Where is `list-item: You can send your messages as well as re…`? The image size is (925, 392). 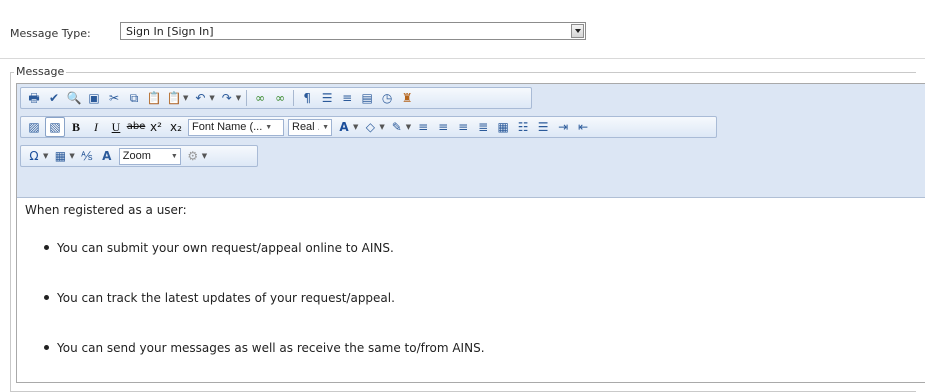 list-item: You can send your messages as well as re… is located at coordinates (264, 348).